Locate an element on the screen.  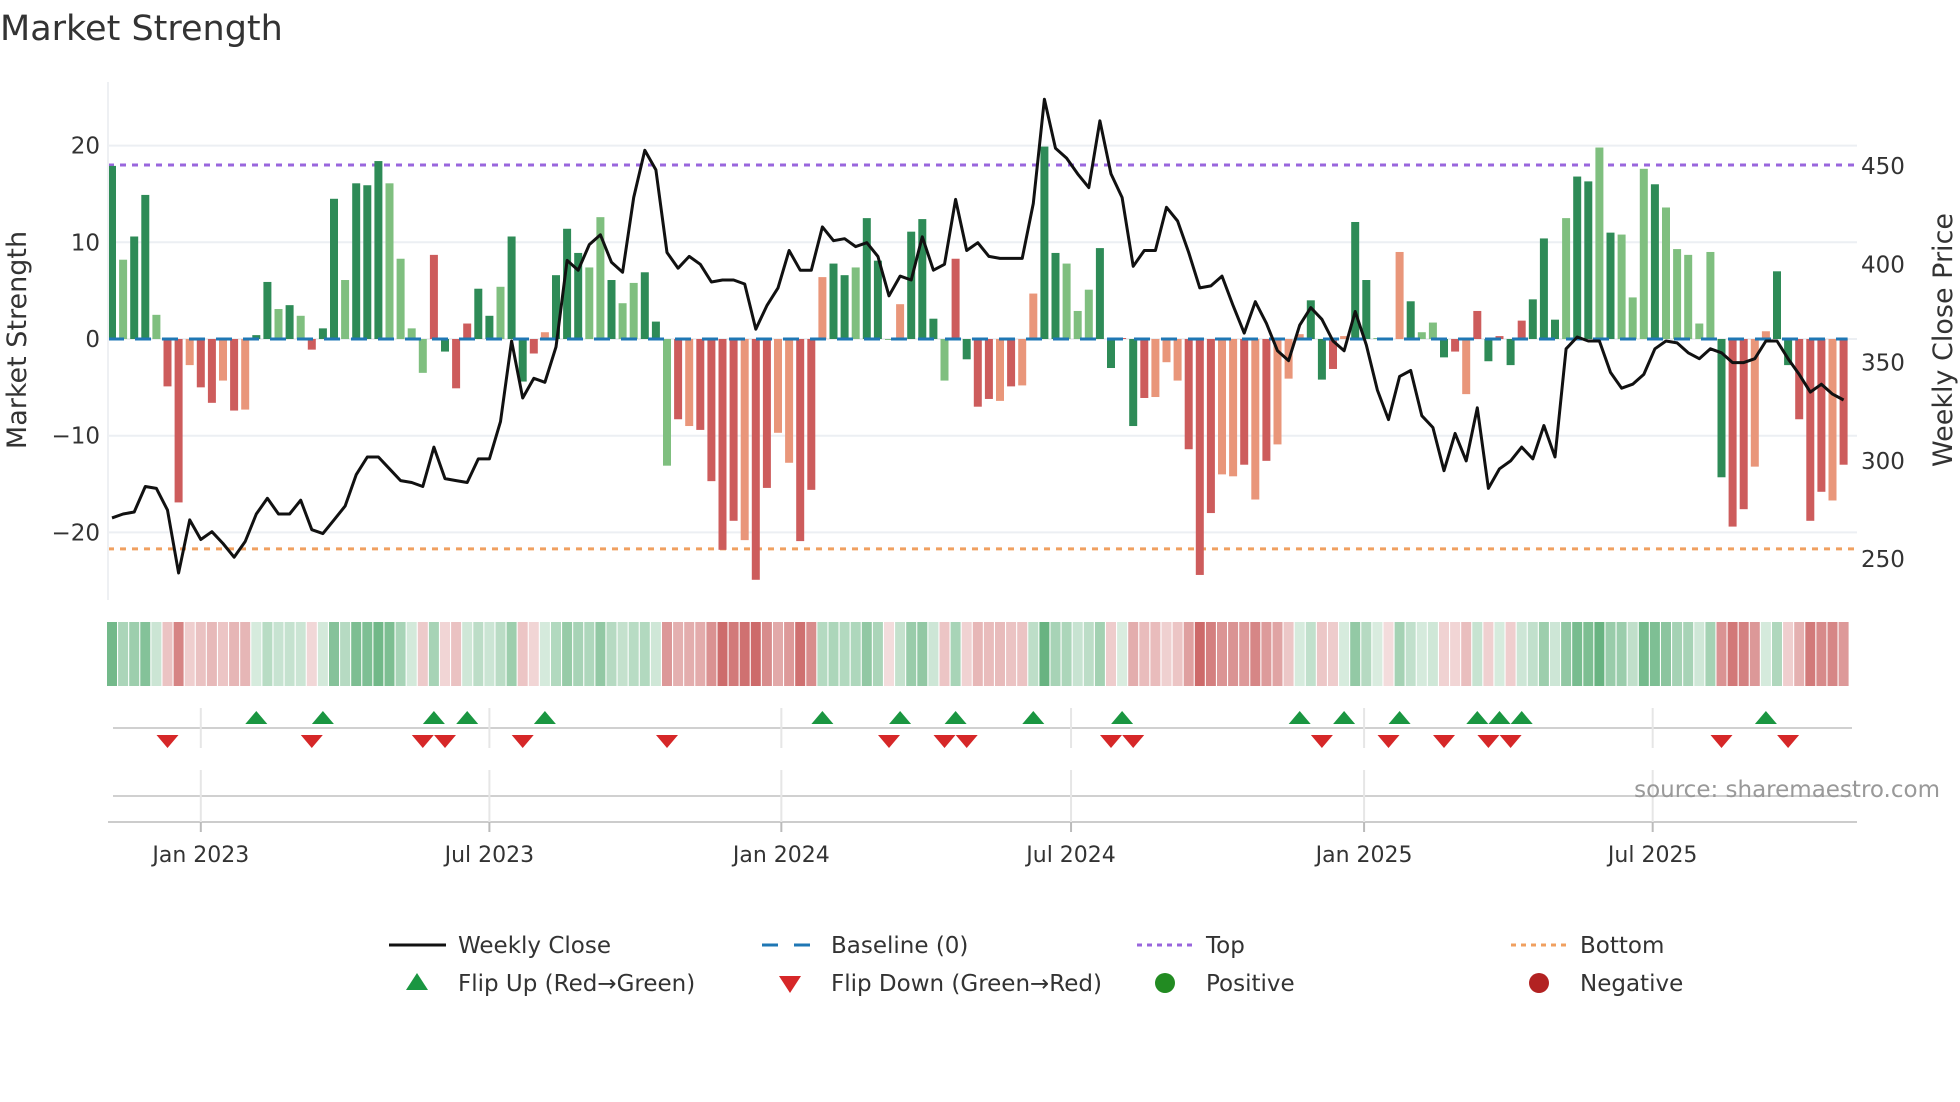
source-note: source: sharemaestro.com is located at coordinates (1787, 790).